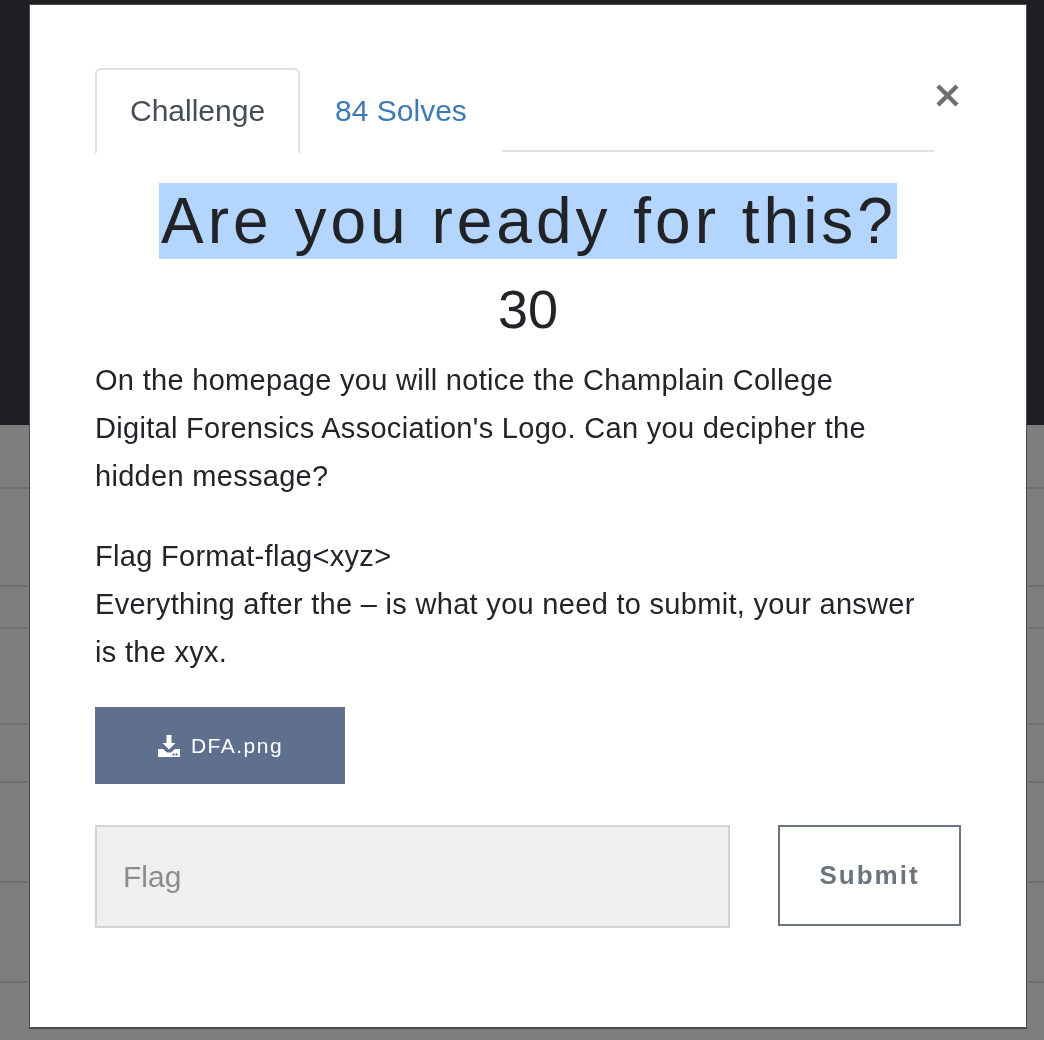 Image resolution: width=1044 pixels, height=1040 pixels. I want to click on download-icon, so click(168, 745).